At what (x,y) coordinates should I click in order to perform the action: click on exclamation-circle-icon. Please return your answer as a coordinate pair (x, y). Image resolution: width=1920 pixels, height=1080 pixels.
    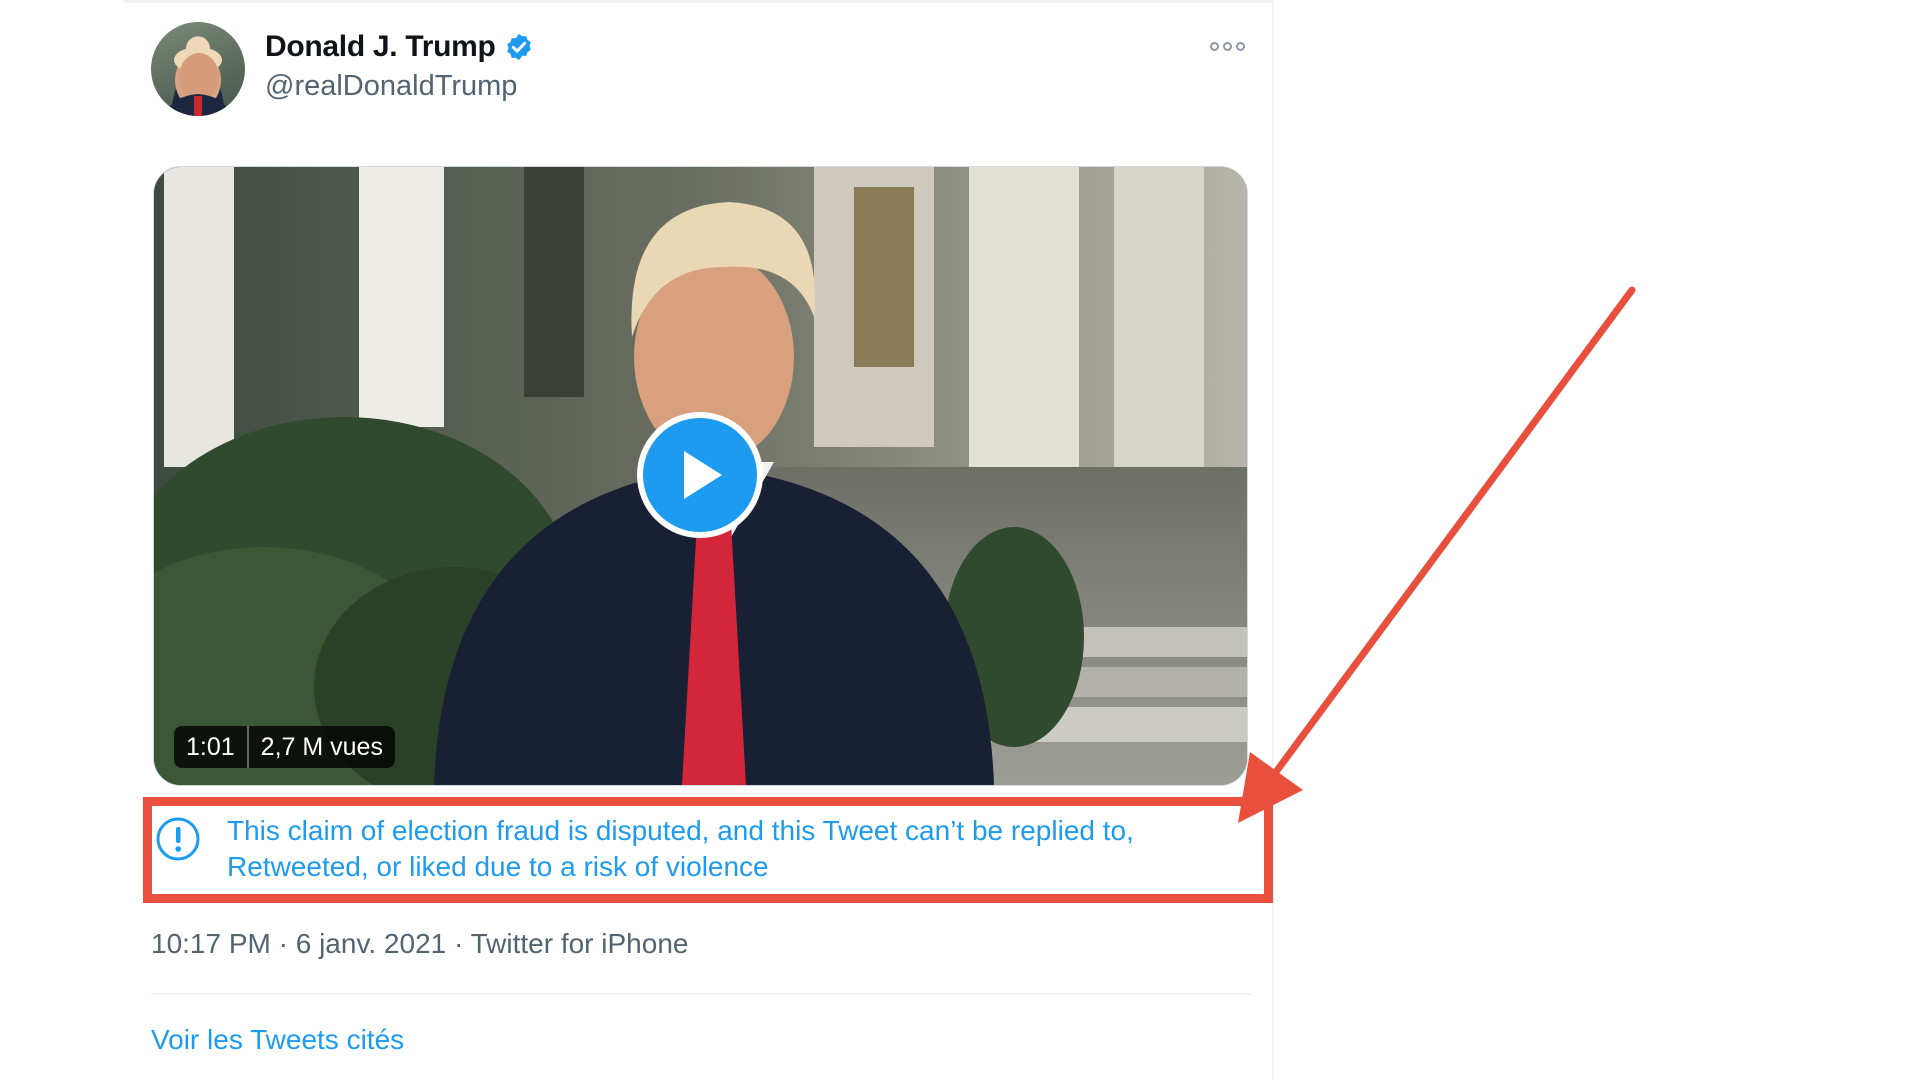
    Looking at the image, I should click on (178, 839).